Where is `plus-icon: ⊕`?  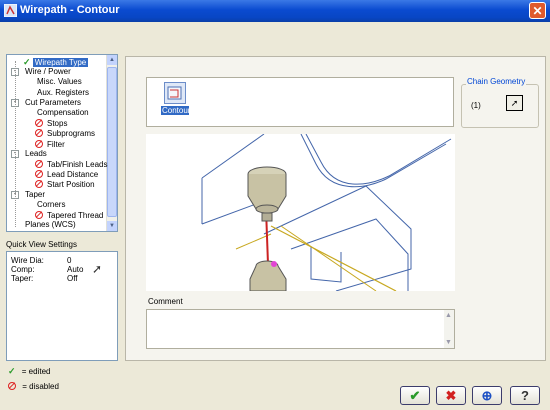 plus-icon: ⊕ is located at coordinates (487, 395).